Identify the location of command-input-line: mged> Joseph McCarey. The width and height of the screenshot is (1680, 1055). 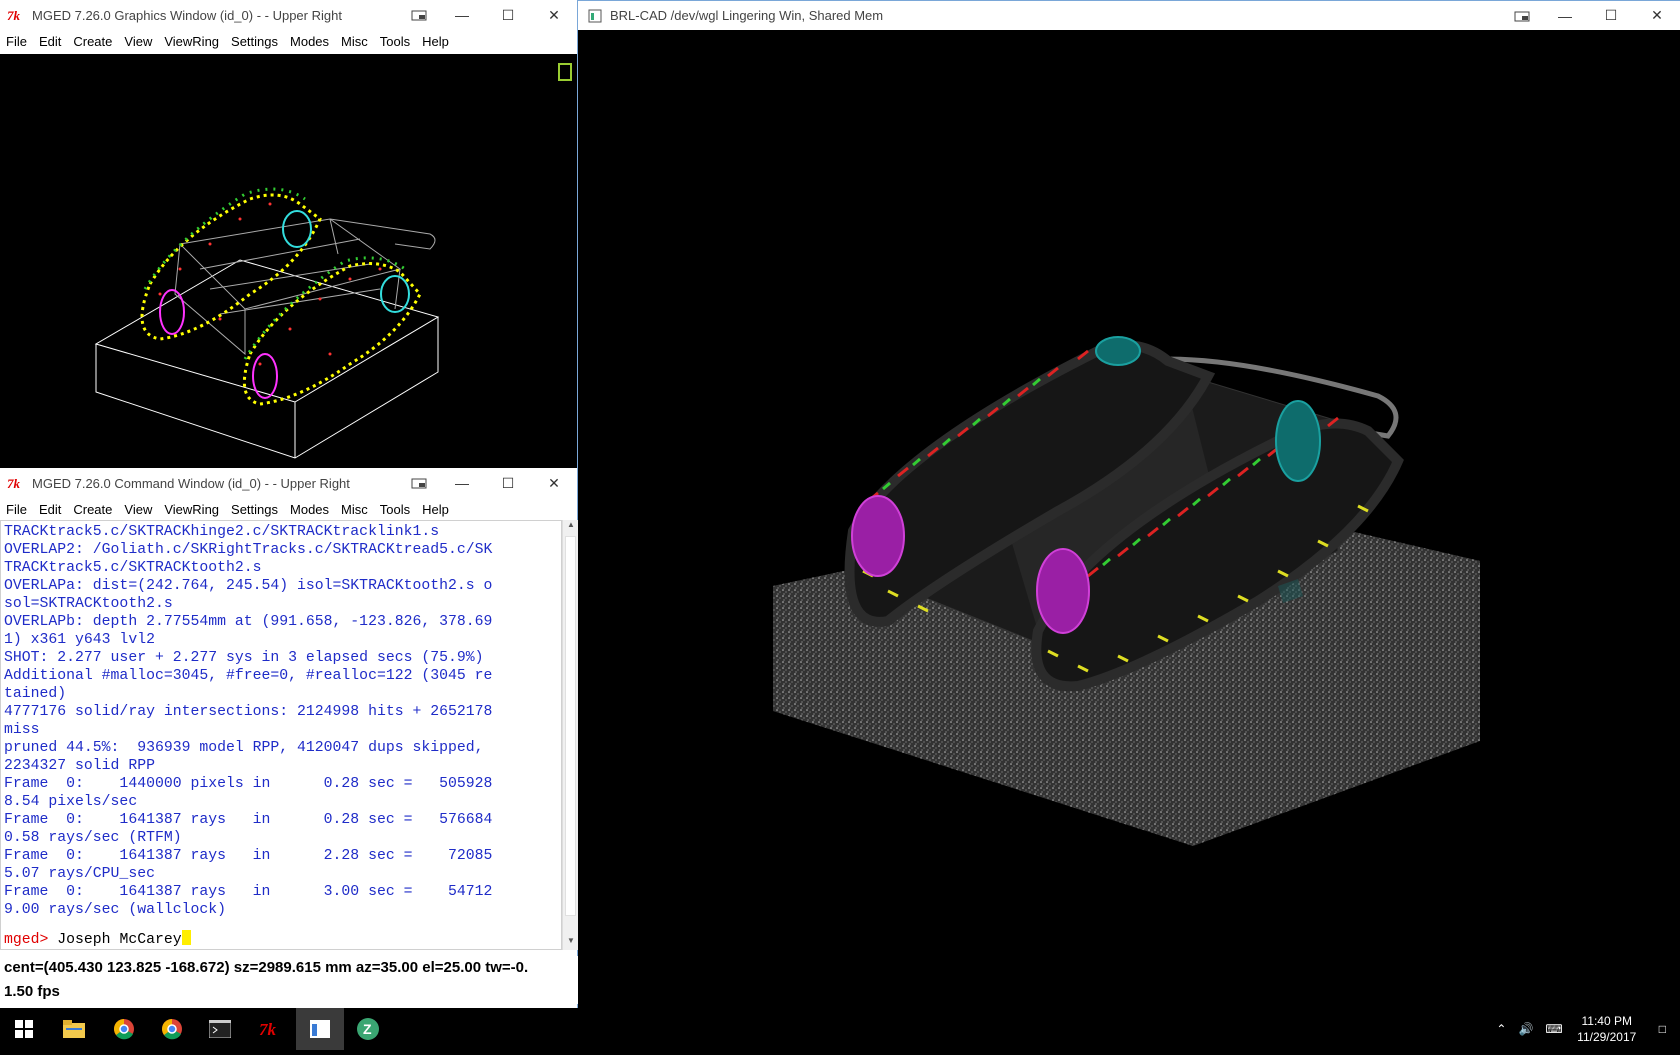
(97, 939).